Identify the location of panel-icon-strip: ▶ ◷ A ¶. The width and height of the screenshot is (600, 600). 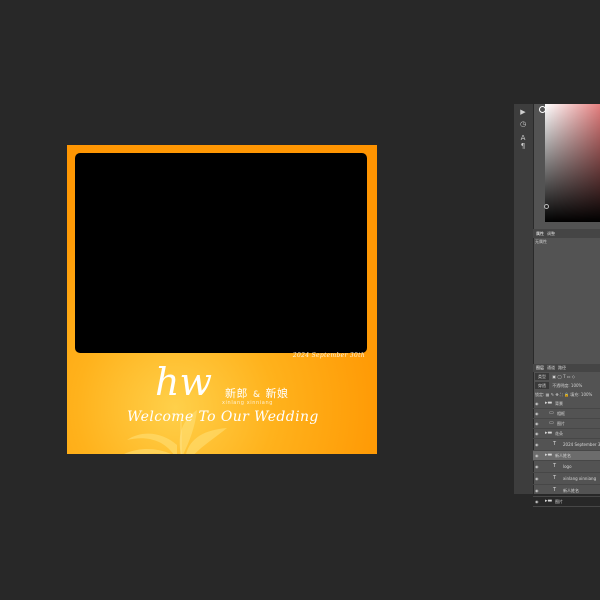
(524, 299).